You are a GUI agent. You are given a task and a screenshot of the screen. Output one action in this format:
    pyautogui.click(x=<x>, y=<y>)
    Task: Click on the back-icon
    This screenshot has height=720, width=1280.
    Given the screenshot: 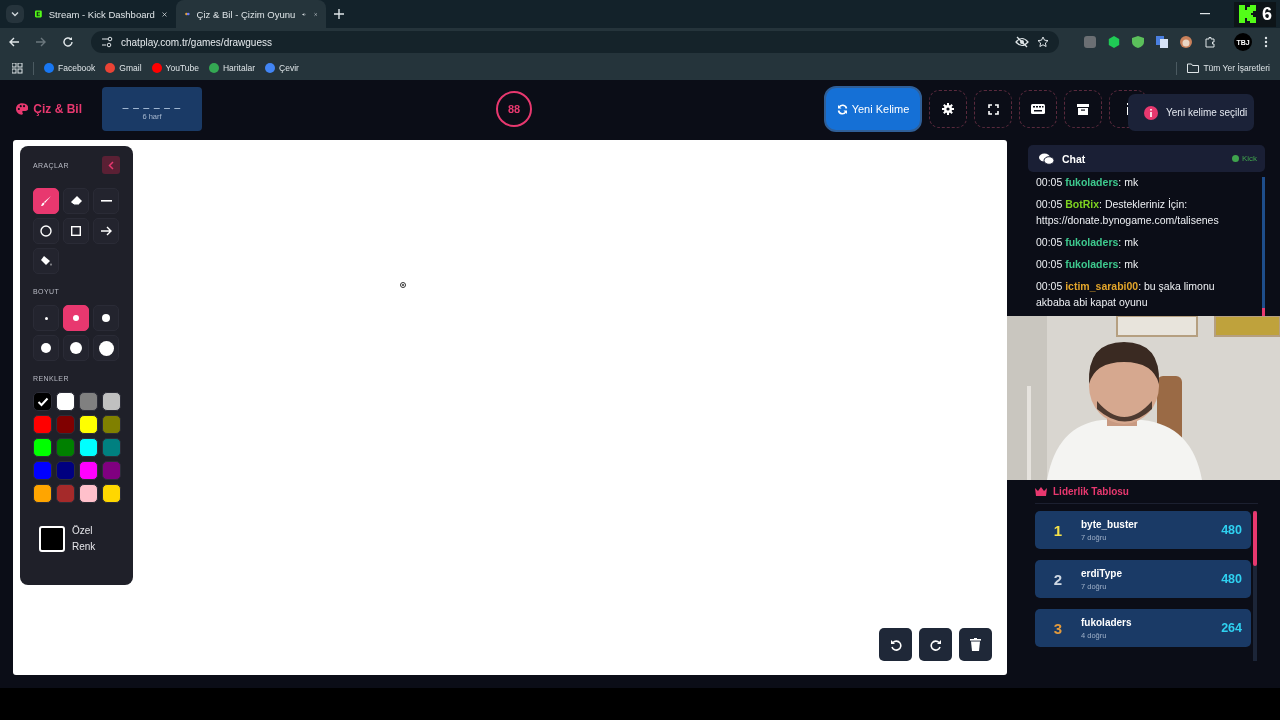 What is the action you would take?
    pyautogui.click(x=14, y=42)
    